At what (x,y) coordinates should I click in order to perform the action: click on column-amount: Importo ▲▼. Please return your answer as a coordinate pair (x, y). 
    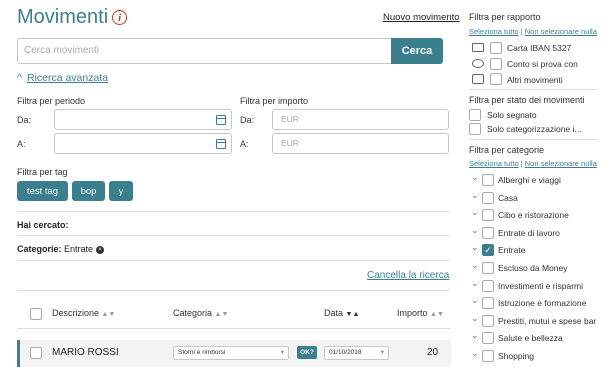
    Looking at the image, I should click on (420, 313).